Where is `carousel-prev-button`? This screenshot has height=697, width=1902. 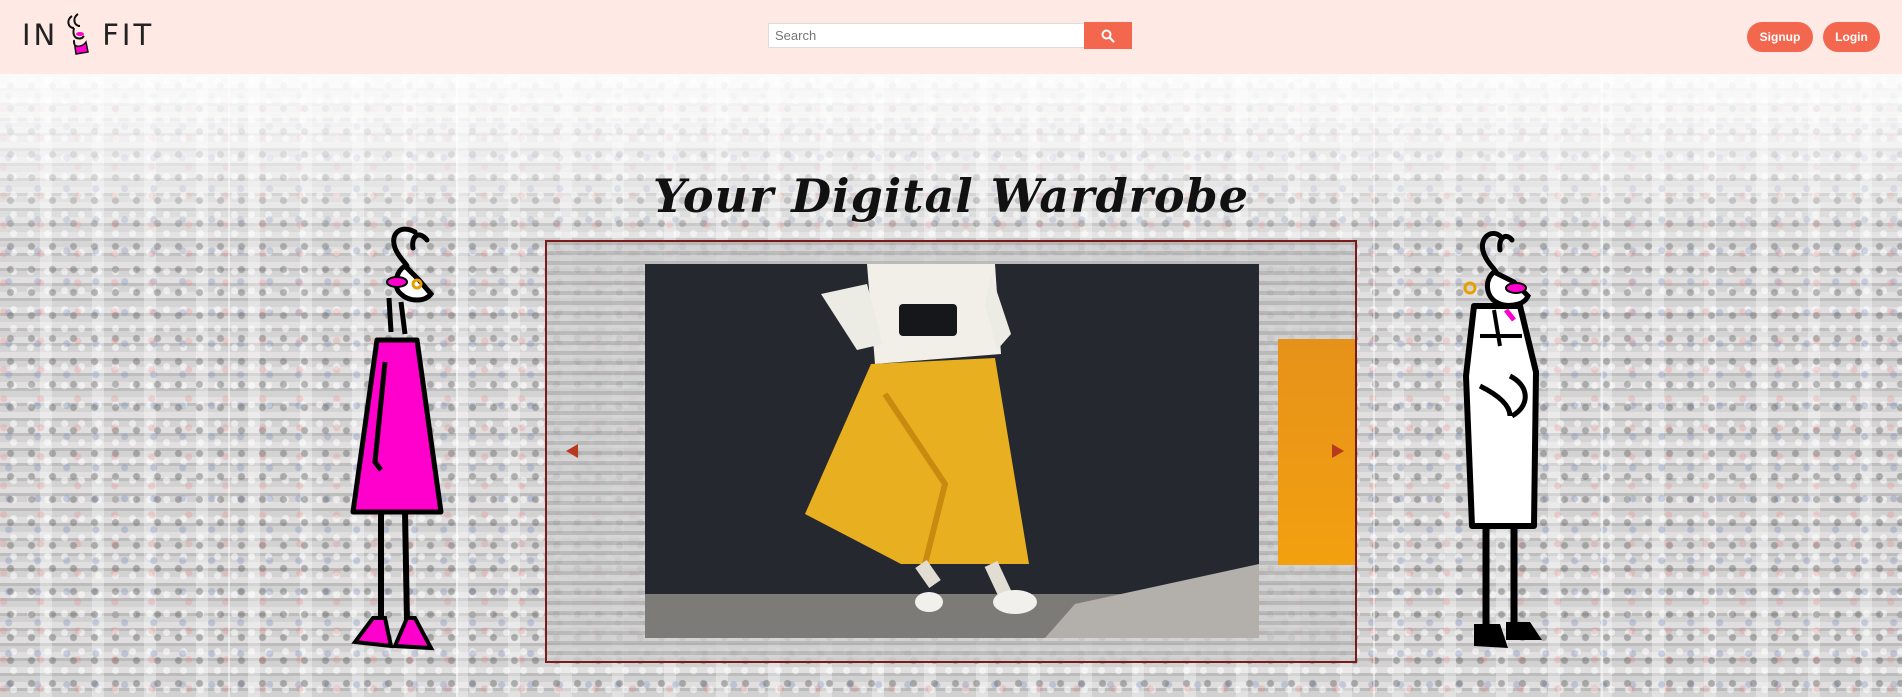
carousel-prev-button is located at coordinates (572, 451).